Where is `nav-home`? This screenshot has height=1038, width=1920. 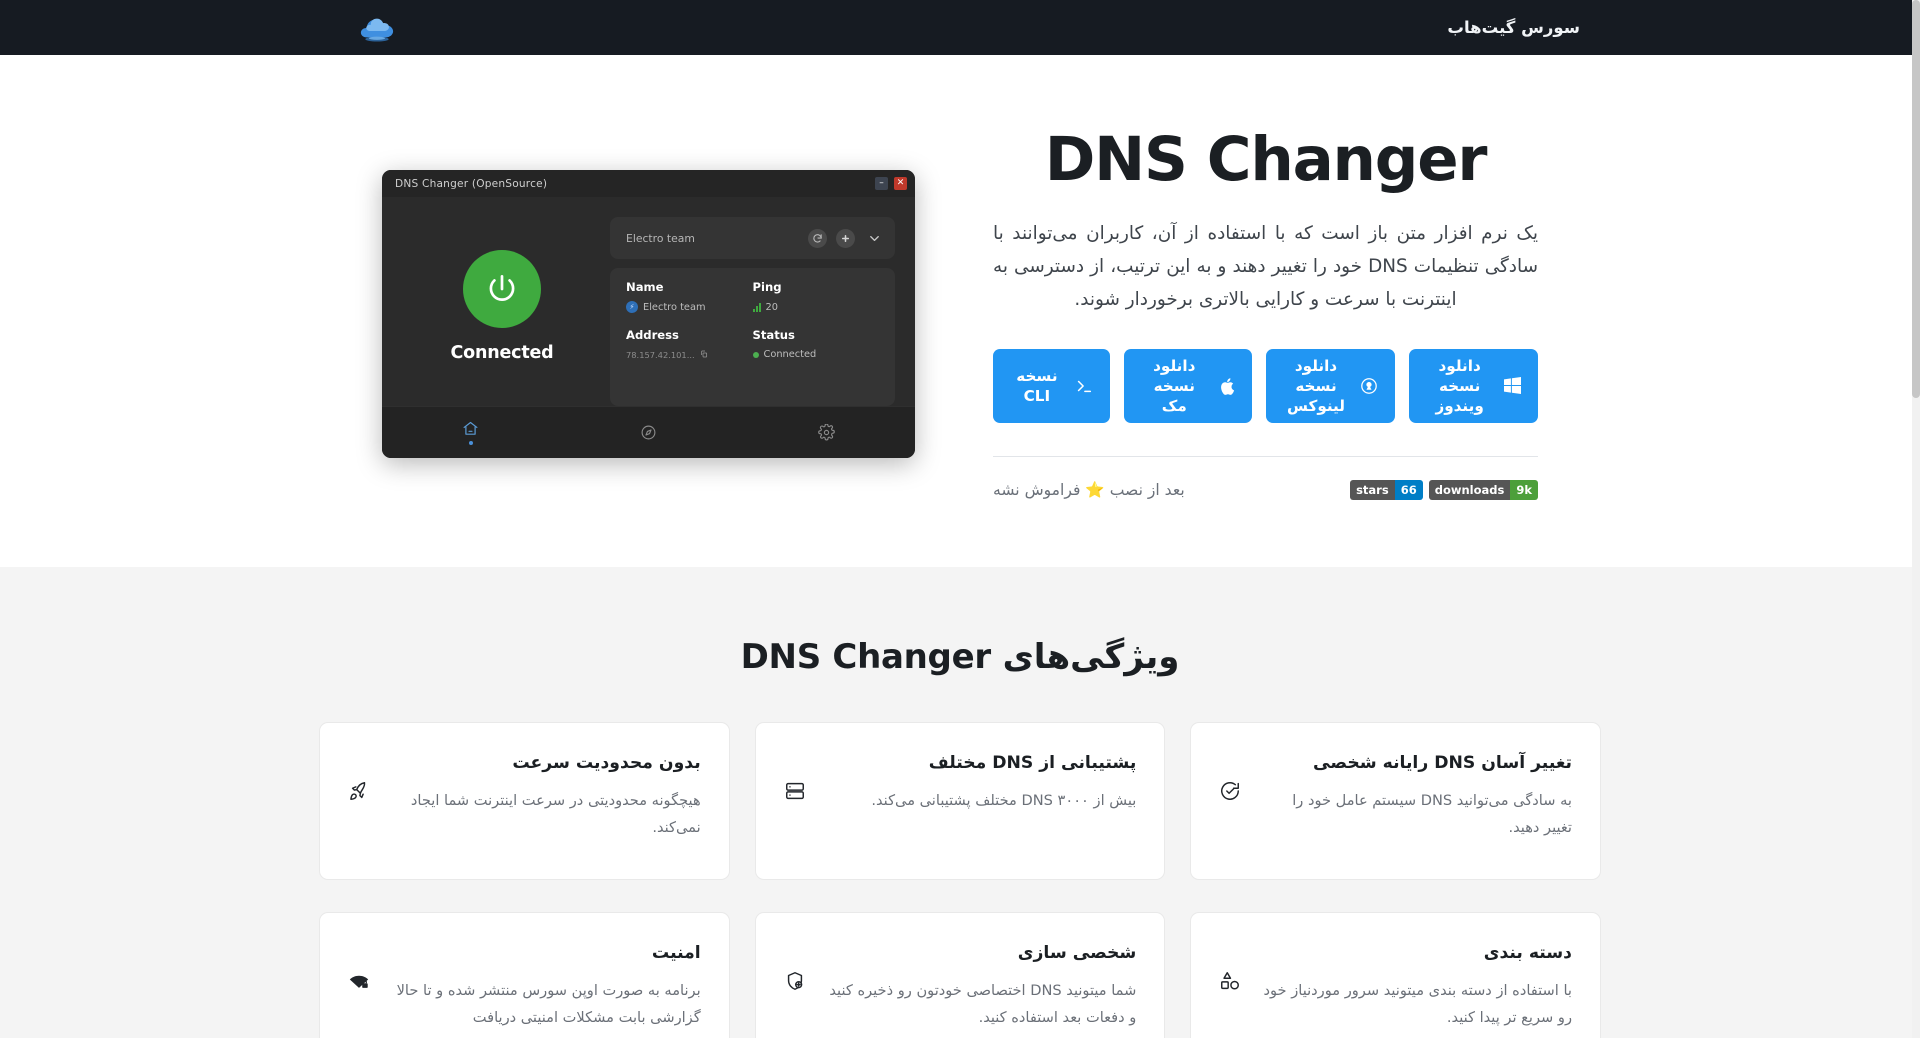
nav-home is located at coordinates (470, 432).